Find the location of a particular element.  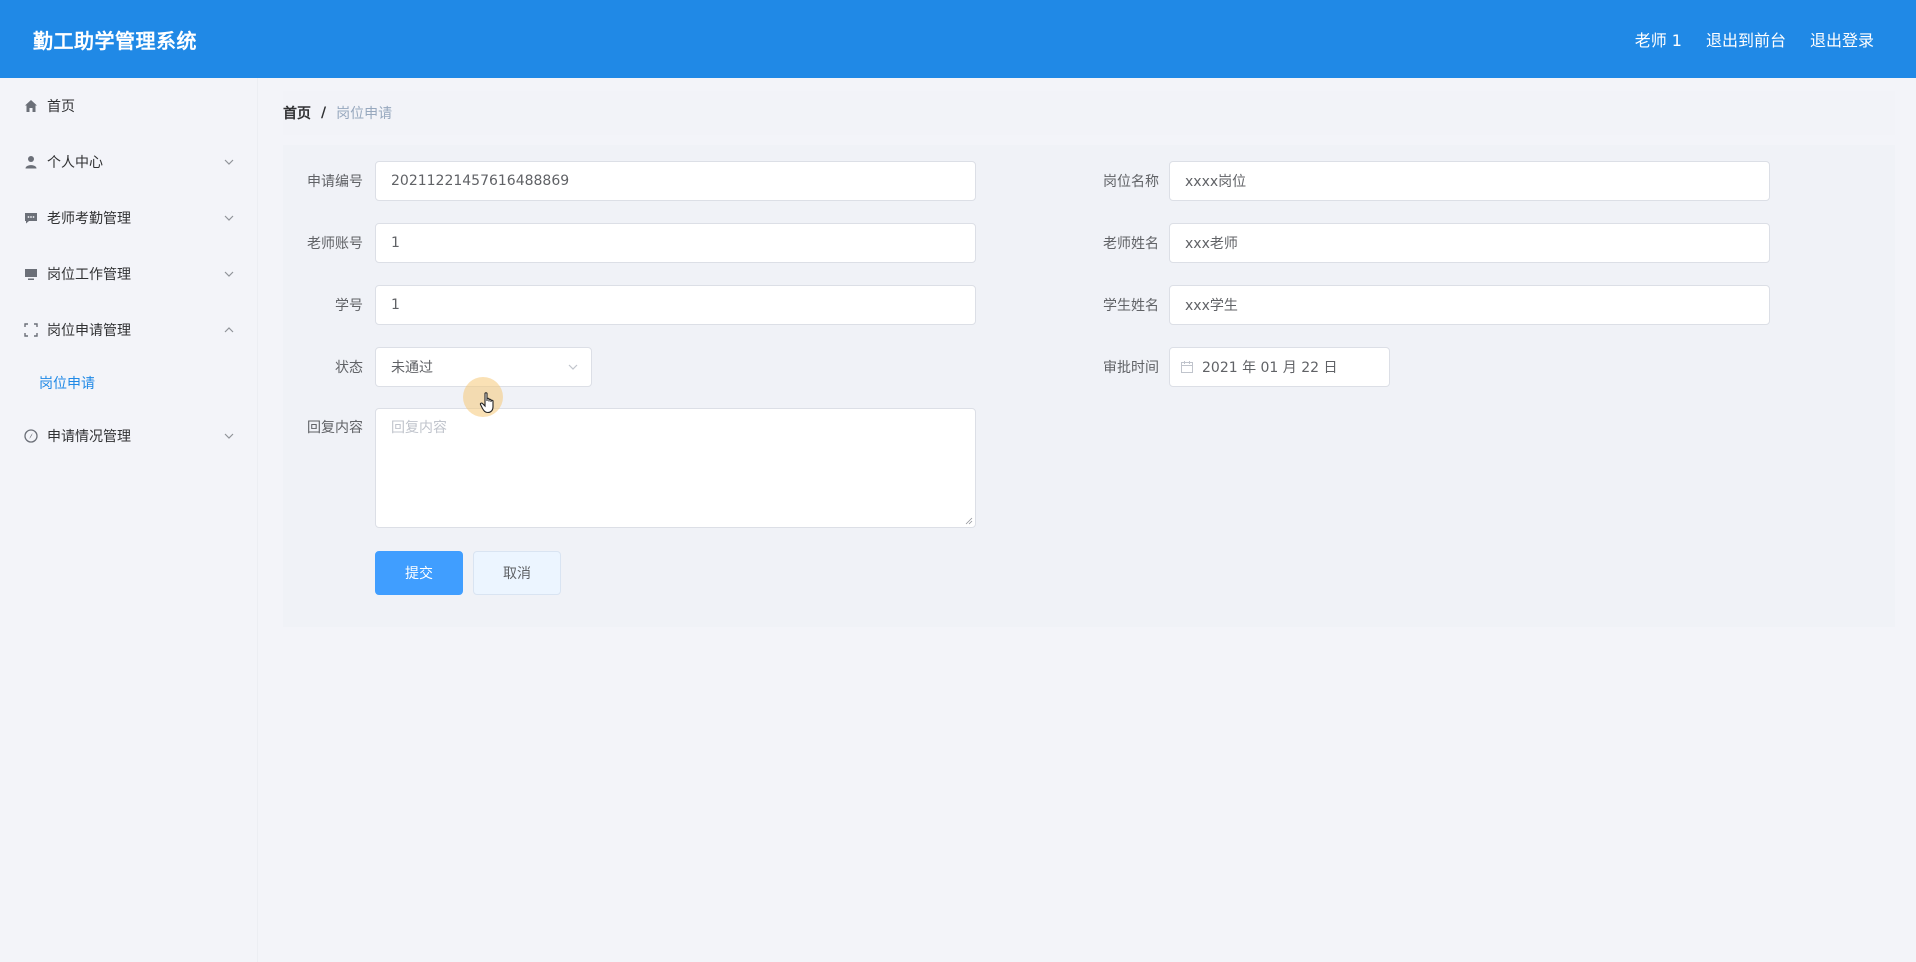

sidebar-item-label: 个人中心 is located at coordinates (75, 163).